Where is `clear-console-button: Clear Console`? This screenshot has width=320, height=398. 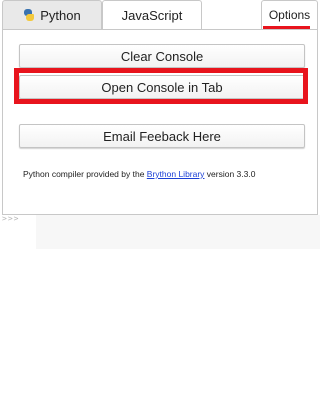
clear-console-button: Clear Console is located at coordinates (162, 56).